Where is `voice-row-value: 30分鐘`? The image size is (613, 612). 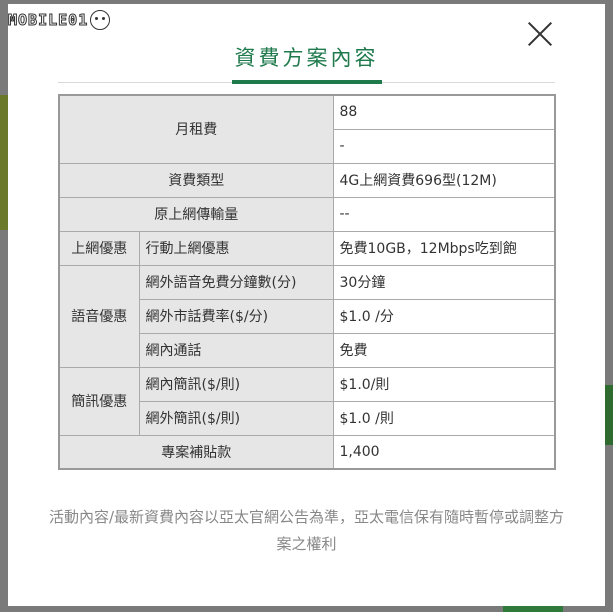
voice-row-value: 30分鐘 is located at coordinates (444, 282).